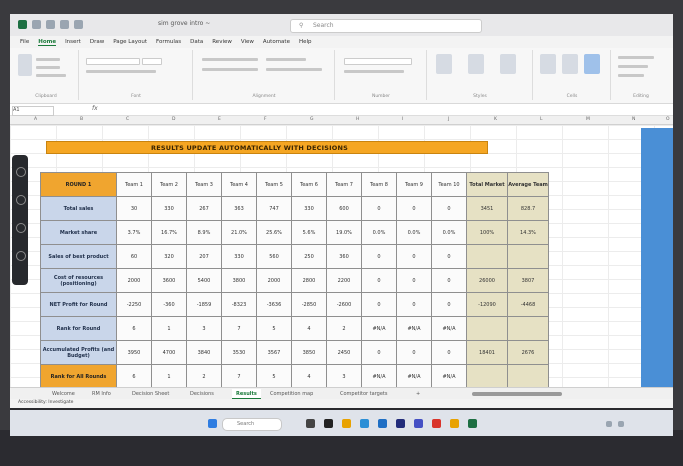 The image size is (683, 466). Describe the element at coordinates (588, 119) in the screenshot. I see `column-header: M` at that location.